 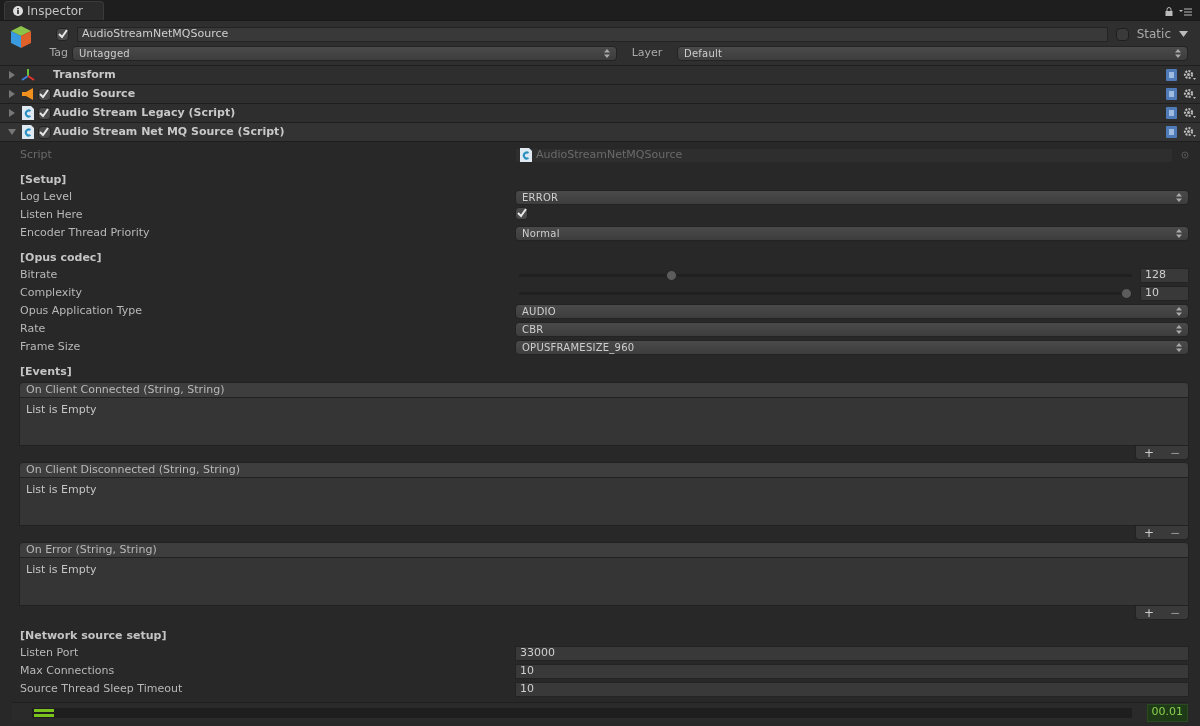 What do you see at coordinates (82, 310) in the screenshot?
I see `field-label: Opus Application Type` at bounding box center [82, 310].